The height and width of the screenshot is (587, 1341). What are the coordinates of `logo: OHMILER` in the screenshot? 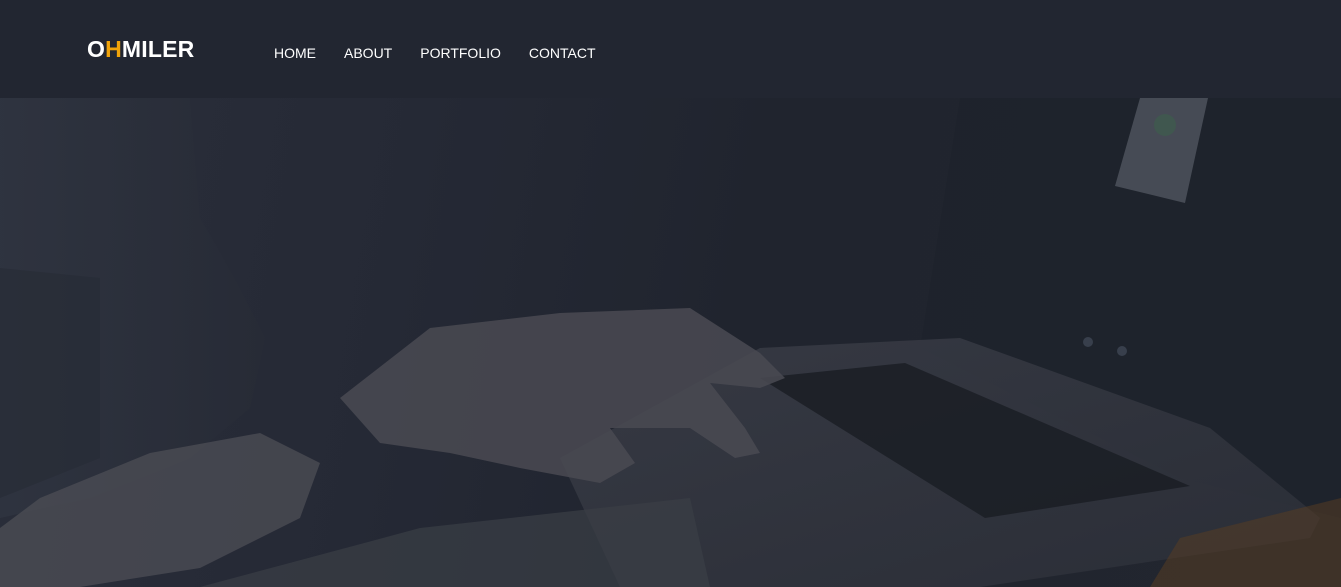 It's located at (140, 49).